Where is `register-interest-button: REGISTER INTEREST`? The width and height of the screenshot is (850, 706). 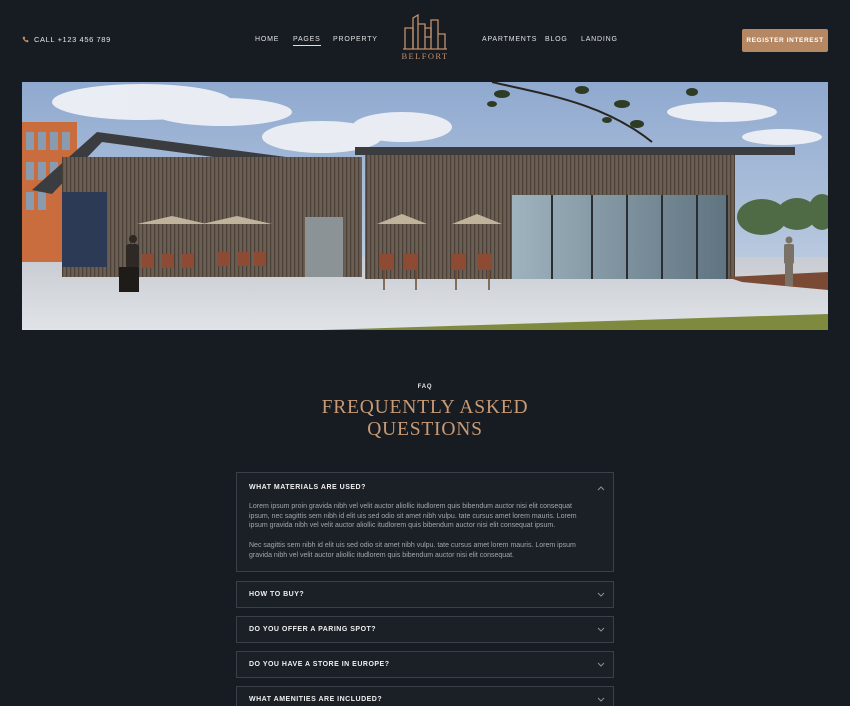
register-interest-button: REGISTER INTEREST is located at coordinates (785, 40).